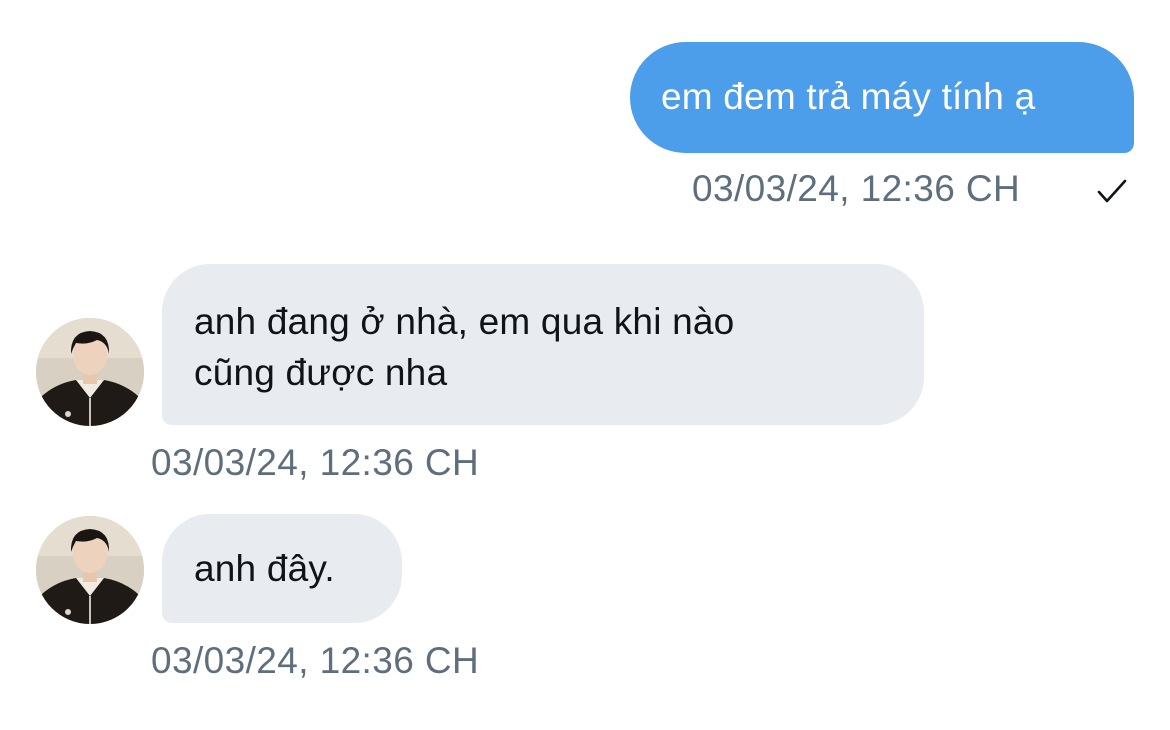  What do you see at coordinates (464, 321) in the screenshot?
I see `message-text-line: anh đang ở nhà, em qua khi nào` at bounding box center [464, 321].